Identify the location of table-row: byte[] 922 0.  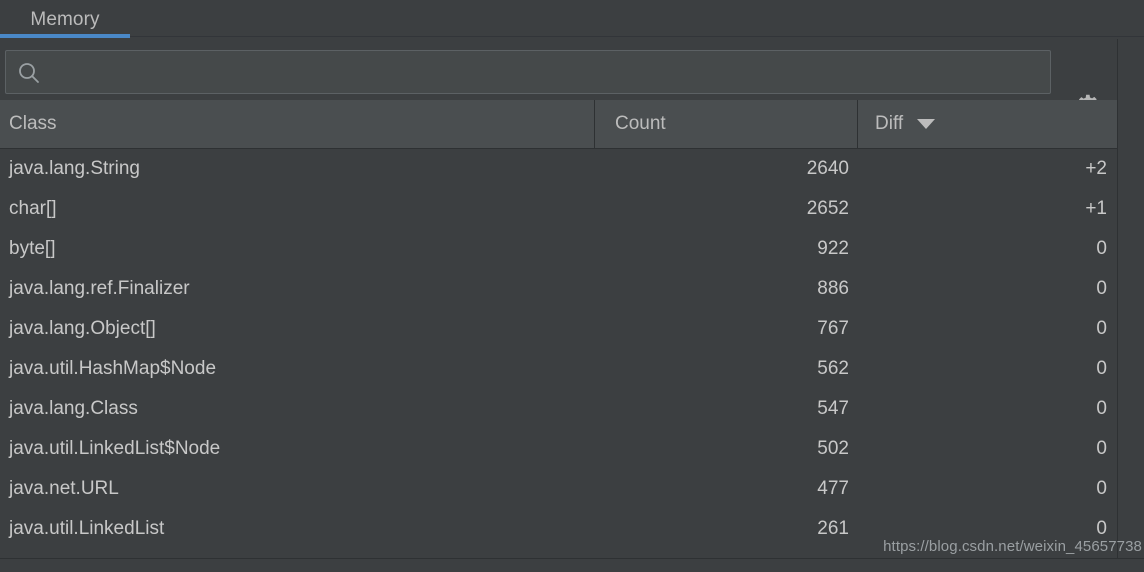
(558, 249).